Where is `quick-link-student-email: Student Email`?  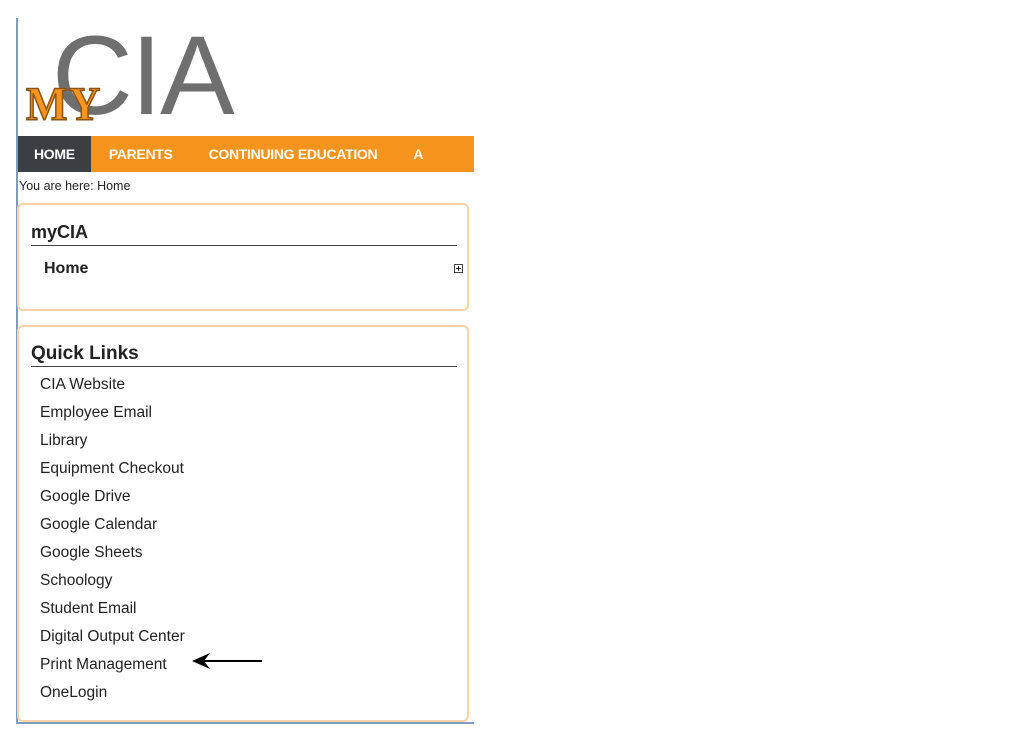
quick-link-student-email: Student Email is located at coordinates (112, 609).